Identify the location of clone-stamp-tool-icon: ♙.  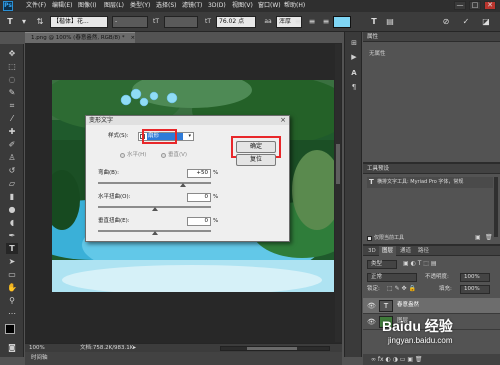
(12, 157).